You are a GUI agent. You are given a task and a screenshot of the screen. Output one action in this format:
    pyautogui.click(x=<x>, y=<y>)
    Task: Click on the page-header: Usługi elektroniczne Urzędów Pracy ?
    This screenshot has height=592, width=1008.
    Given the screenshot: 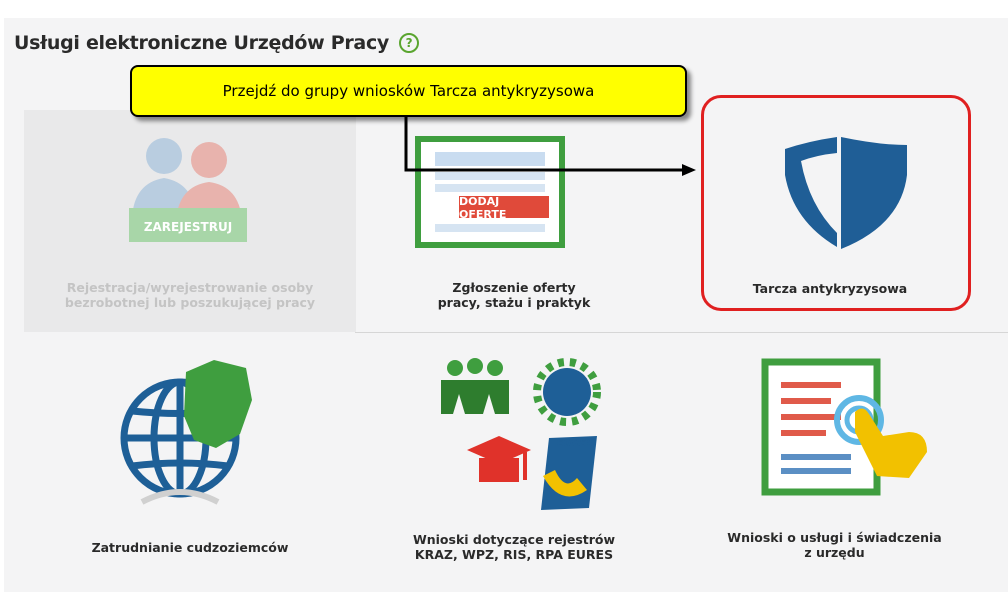 What is the action you would take?
    pyautogui.click(x=216, y=43)
    